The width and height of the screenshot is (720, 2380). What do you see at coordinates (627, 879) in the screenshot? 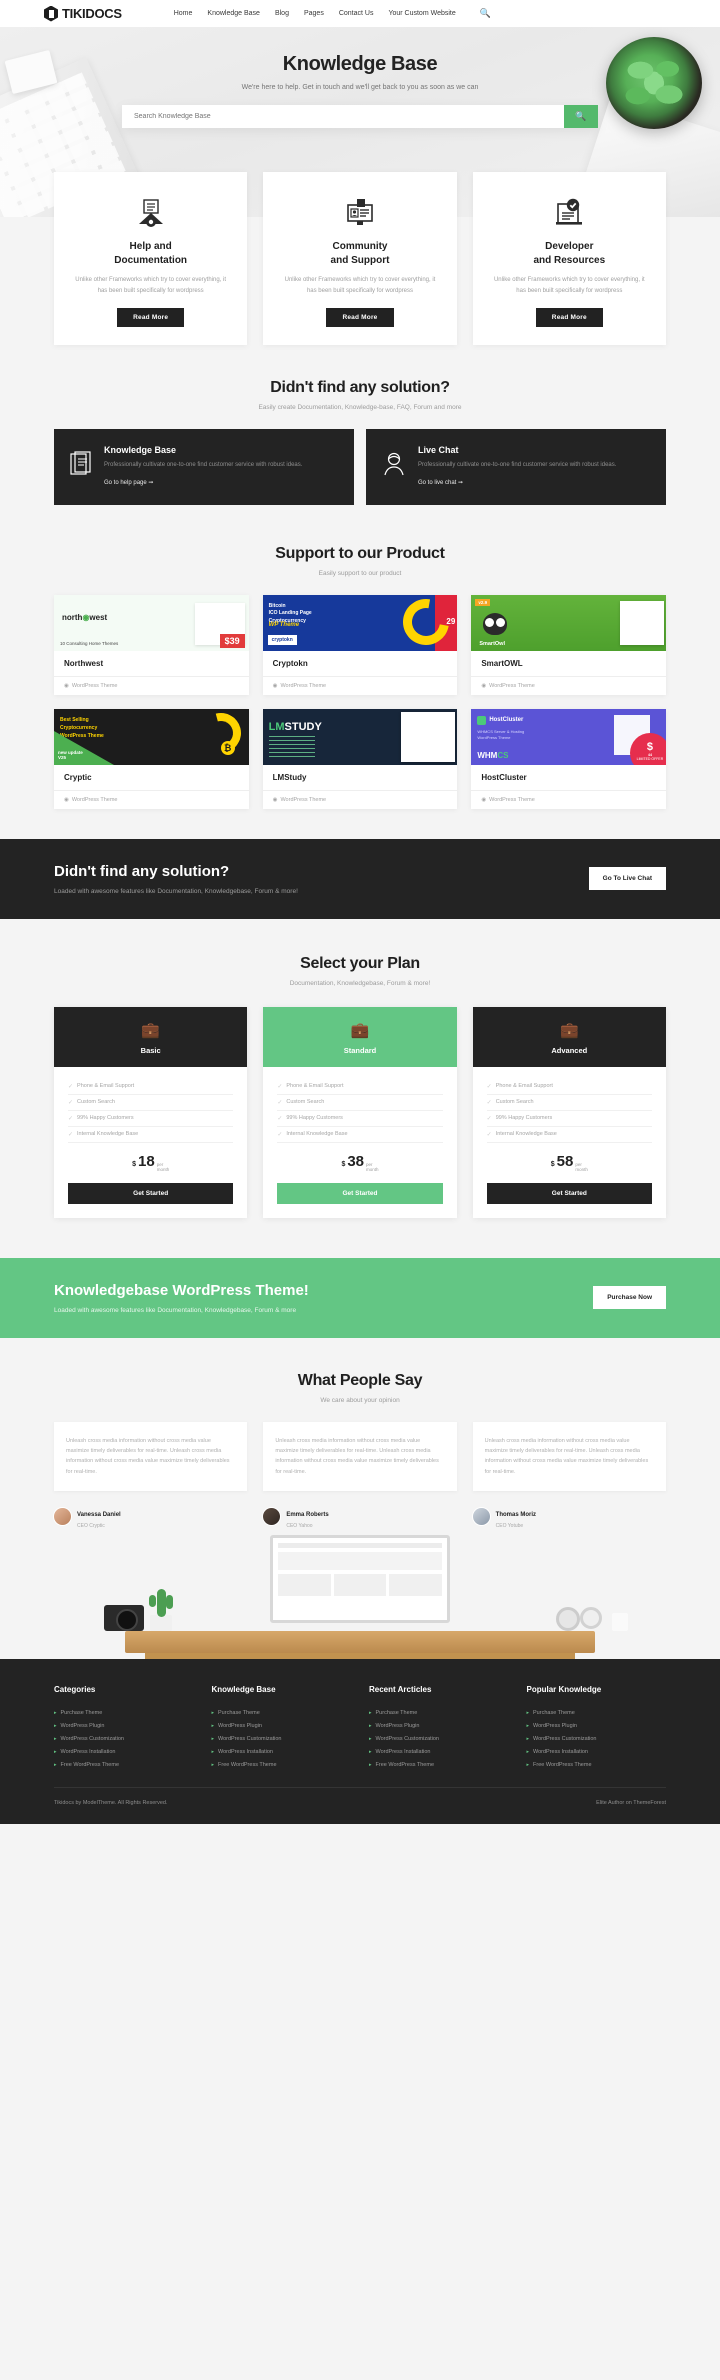
I see `go-to-live-chat-button: Go To Live Chat` at bounding box center [627, 879].